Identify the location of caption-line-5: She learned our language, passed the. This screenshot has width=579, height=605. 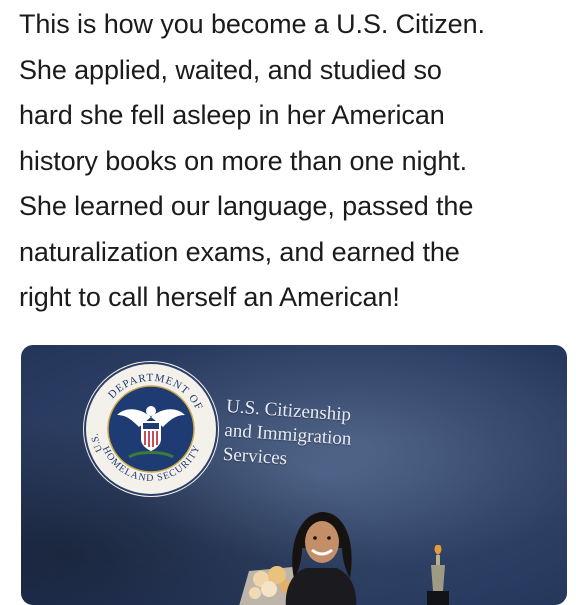
(246, 206).